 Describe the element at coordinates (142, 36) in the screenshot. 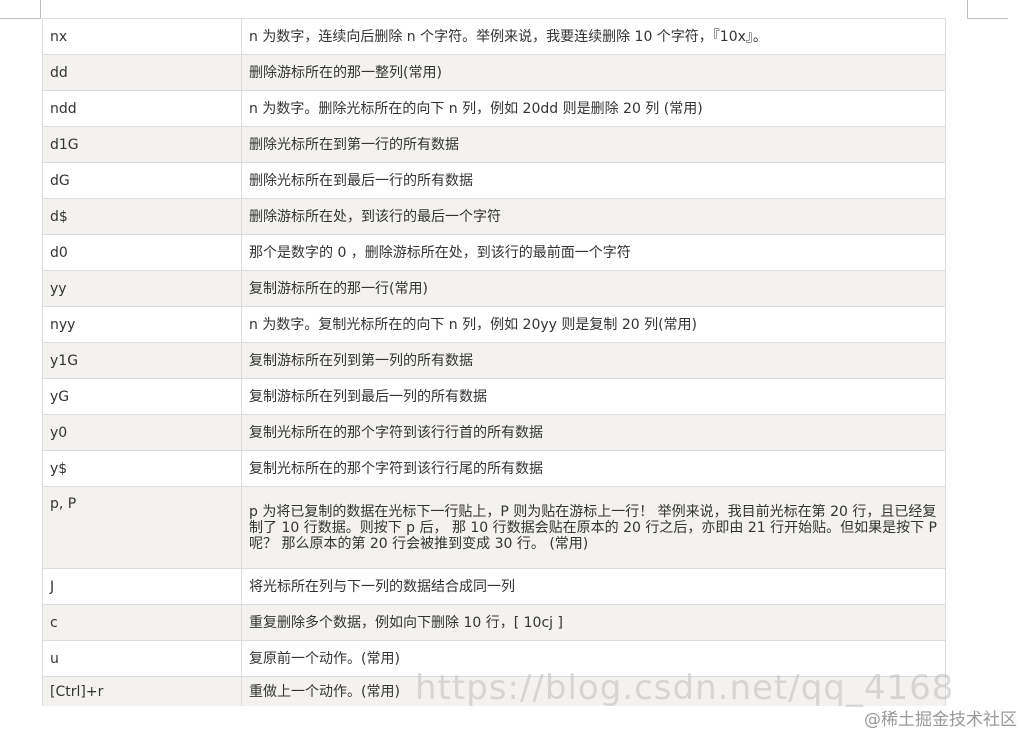

I see `command-cell: nx` at that location.